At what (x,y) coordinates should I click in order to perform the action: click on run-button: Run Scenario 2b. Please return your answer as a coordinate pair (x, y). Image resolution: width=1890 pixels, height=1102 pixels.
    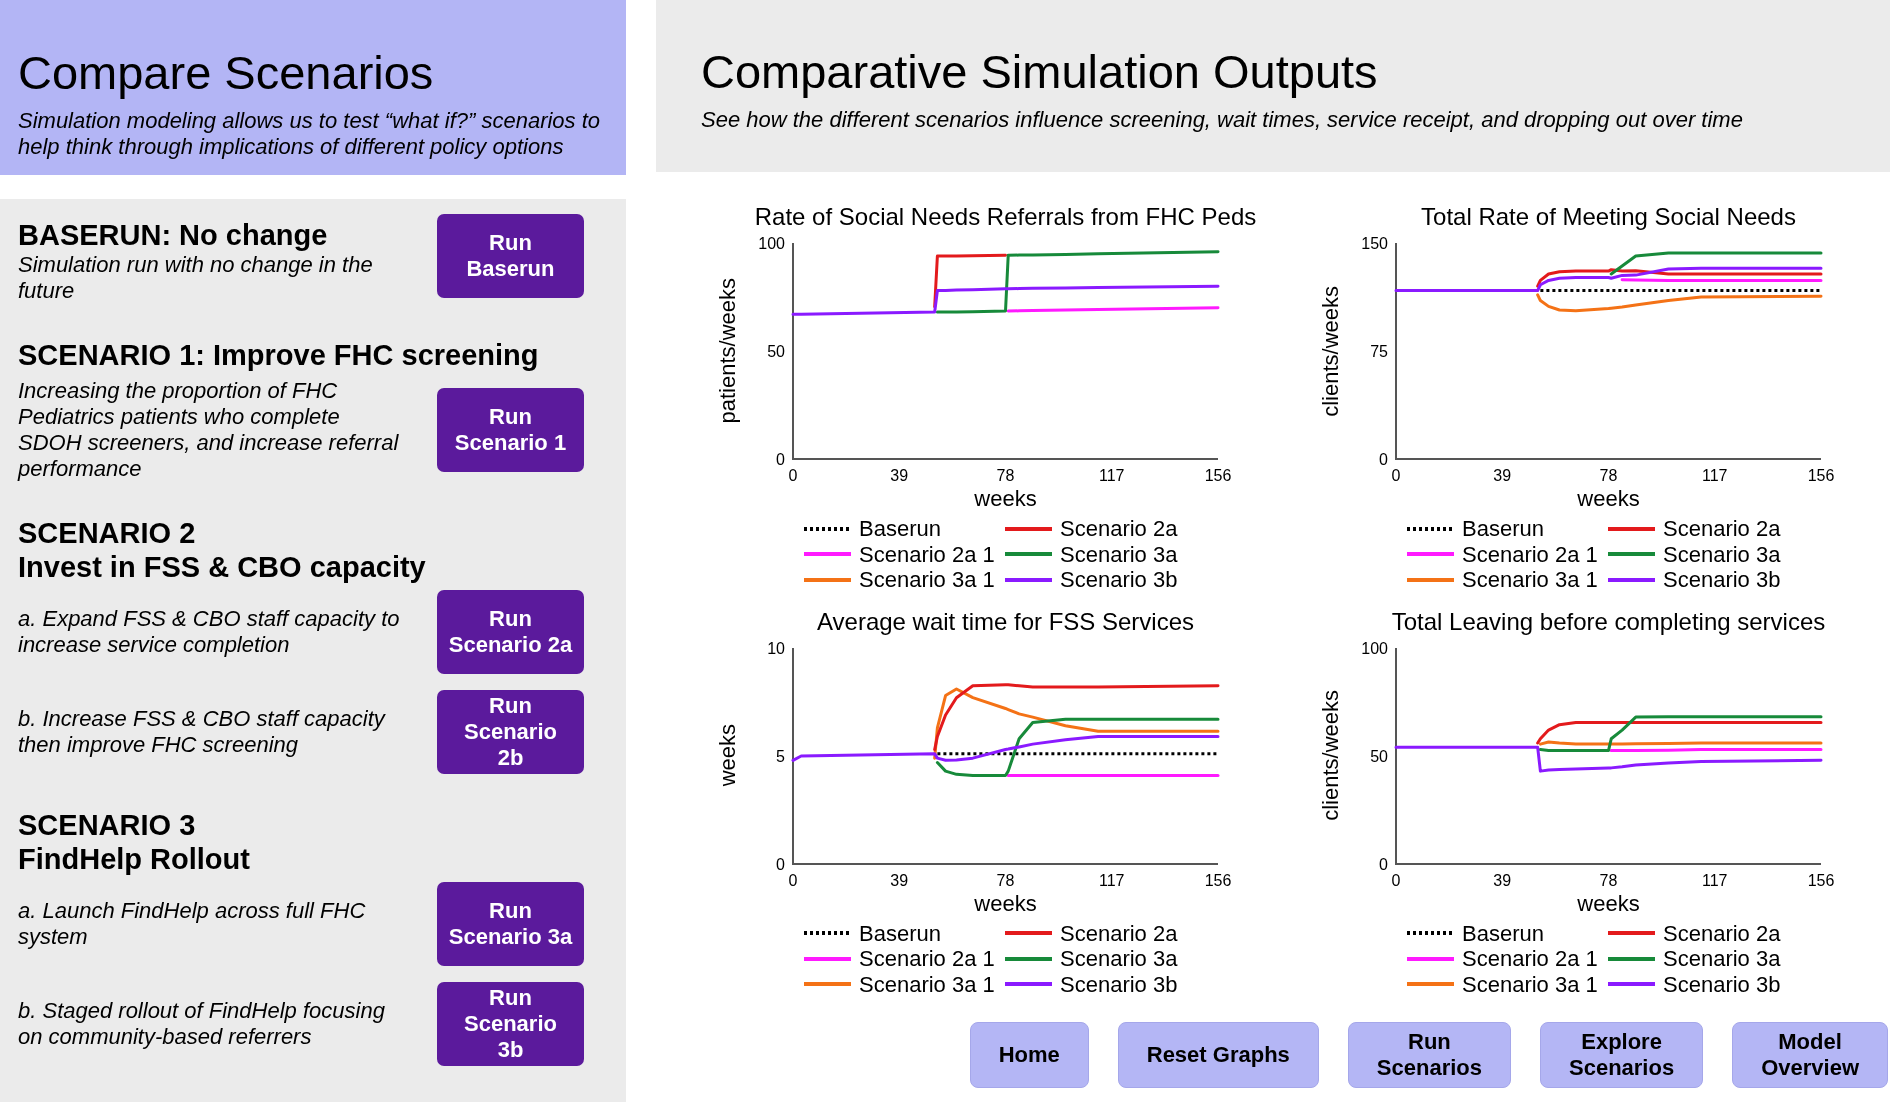
    Looking at the image, I should click on (510, 732).